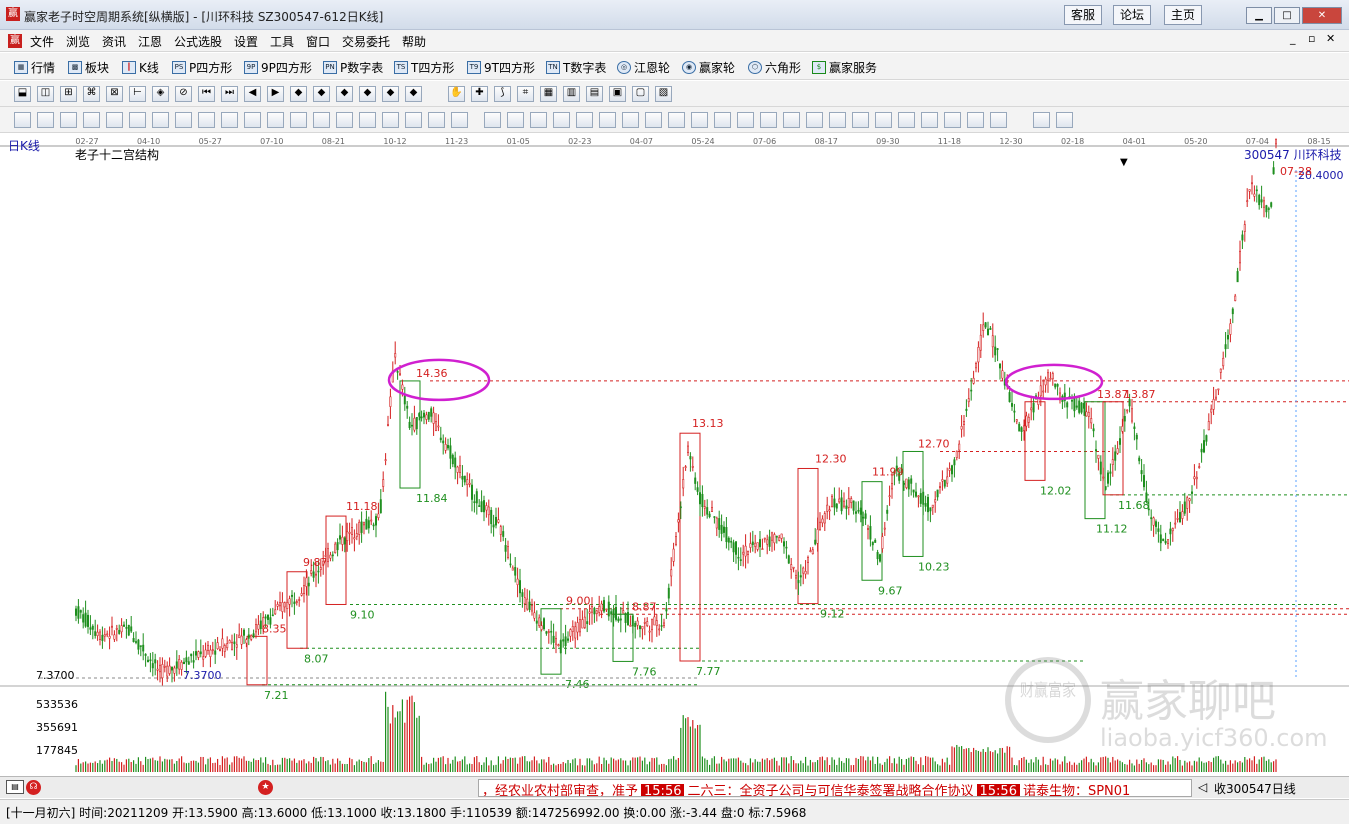  What do you see at coordinates (830, 788) in the screenshot?
I see `ticker-item: 二六三：全资子公司与可信华泰签署战略合作协议` at bounding box center [830, 788].